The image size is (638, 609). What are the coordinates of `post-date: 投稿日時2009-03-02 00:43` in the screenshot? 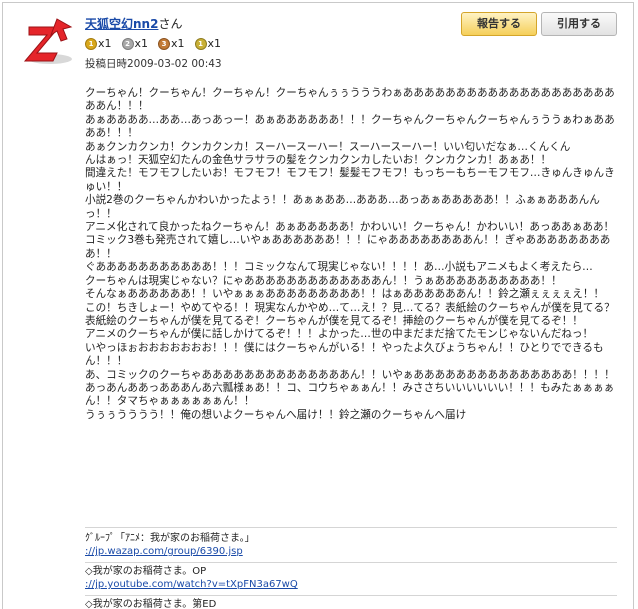 It's located at (153, 64).